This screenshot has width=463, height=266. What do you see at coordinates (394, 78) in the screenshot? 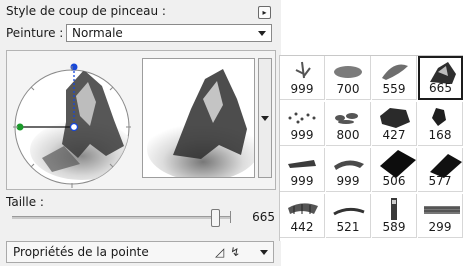
I see `brush-preset: 559` at bounding box center [394, 78].